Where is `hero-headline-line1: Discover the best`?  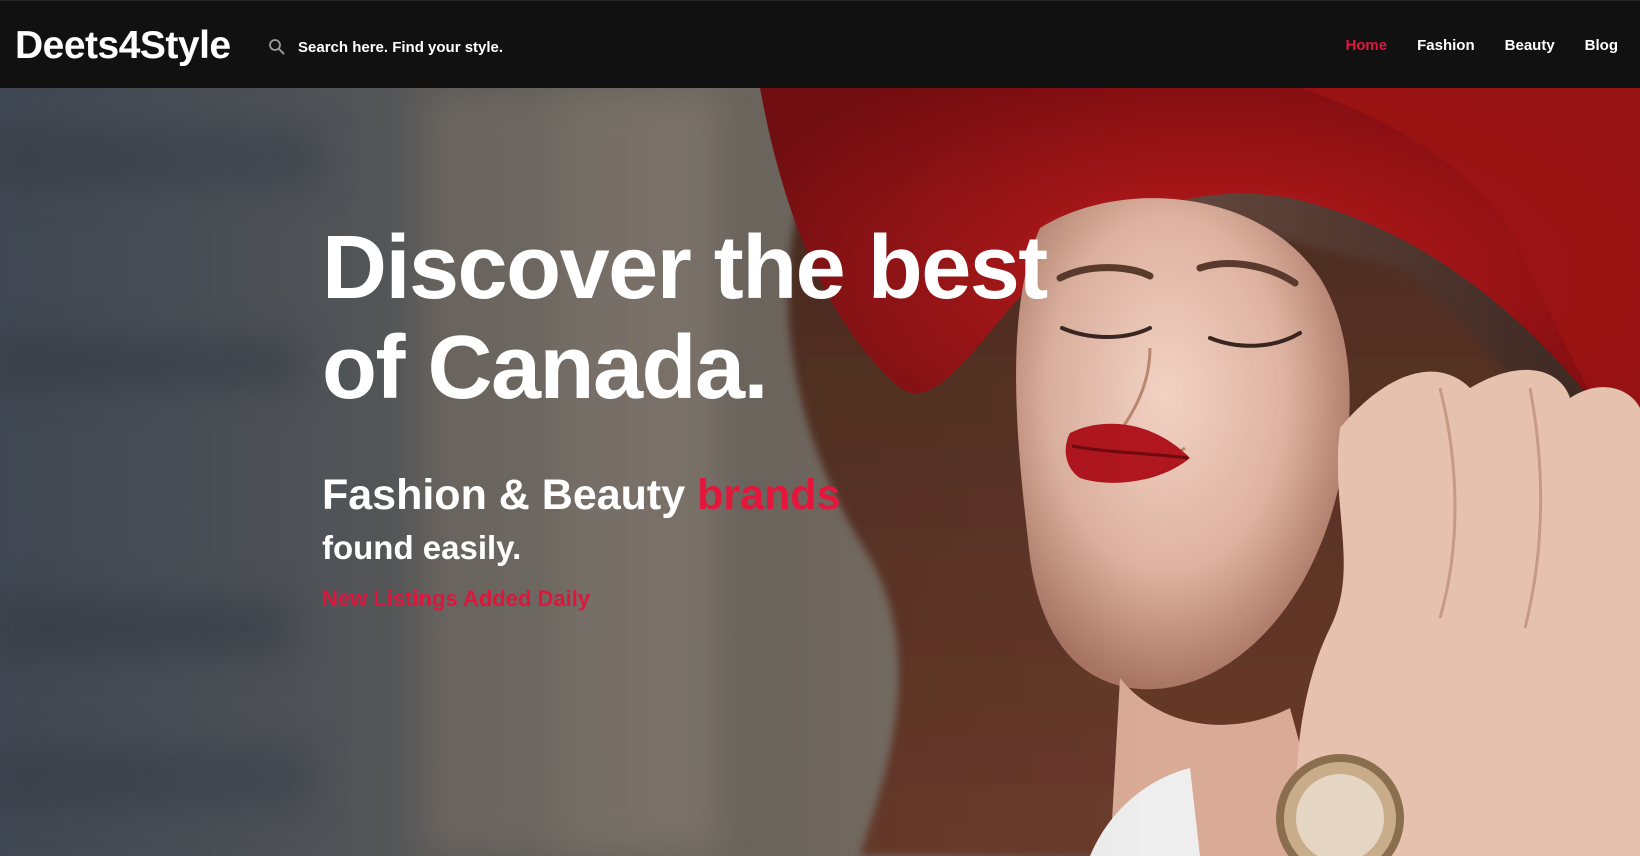 hero-headline-line1: Discover the best is located at coordinates (685, 268).